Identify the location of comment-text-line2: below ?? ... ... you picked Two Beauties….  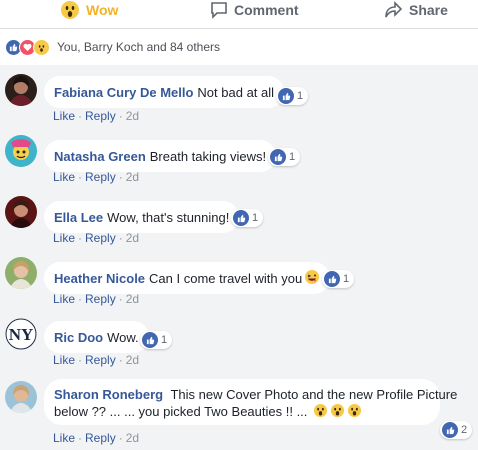
(181, 411).